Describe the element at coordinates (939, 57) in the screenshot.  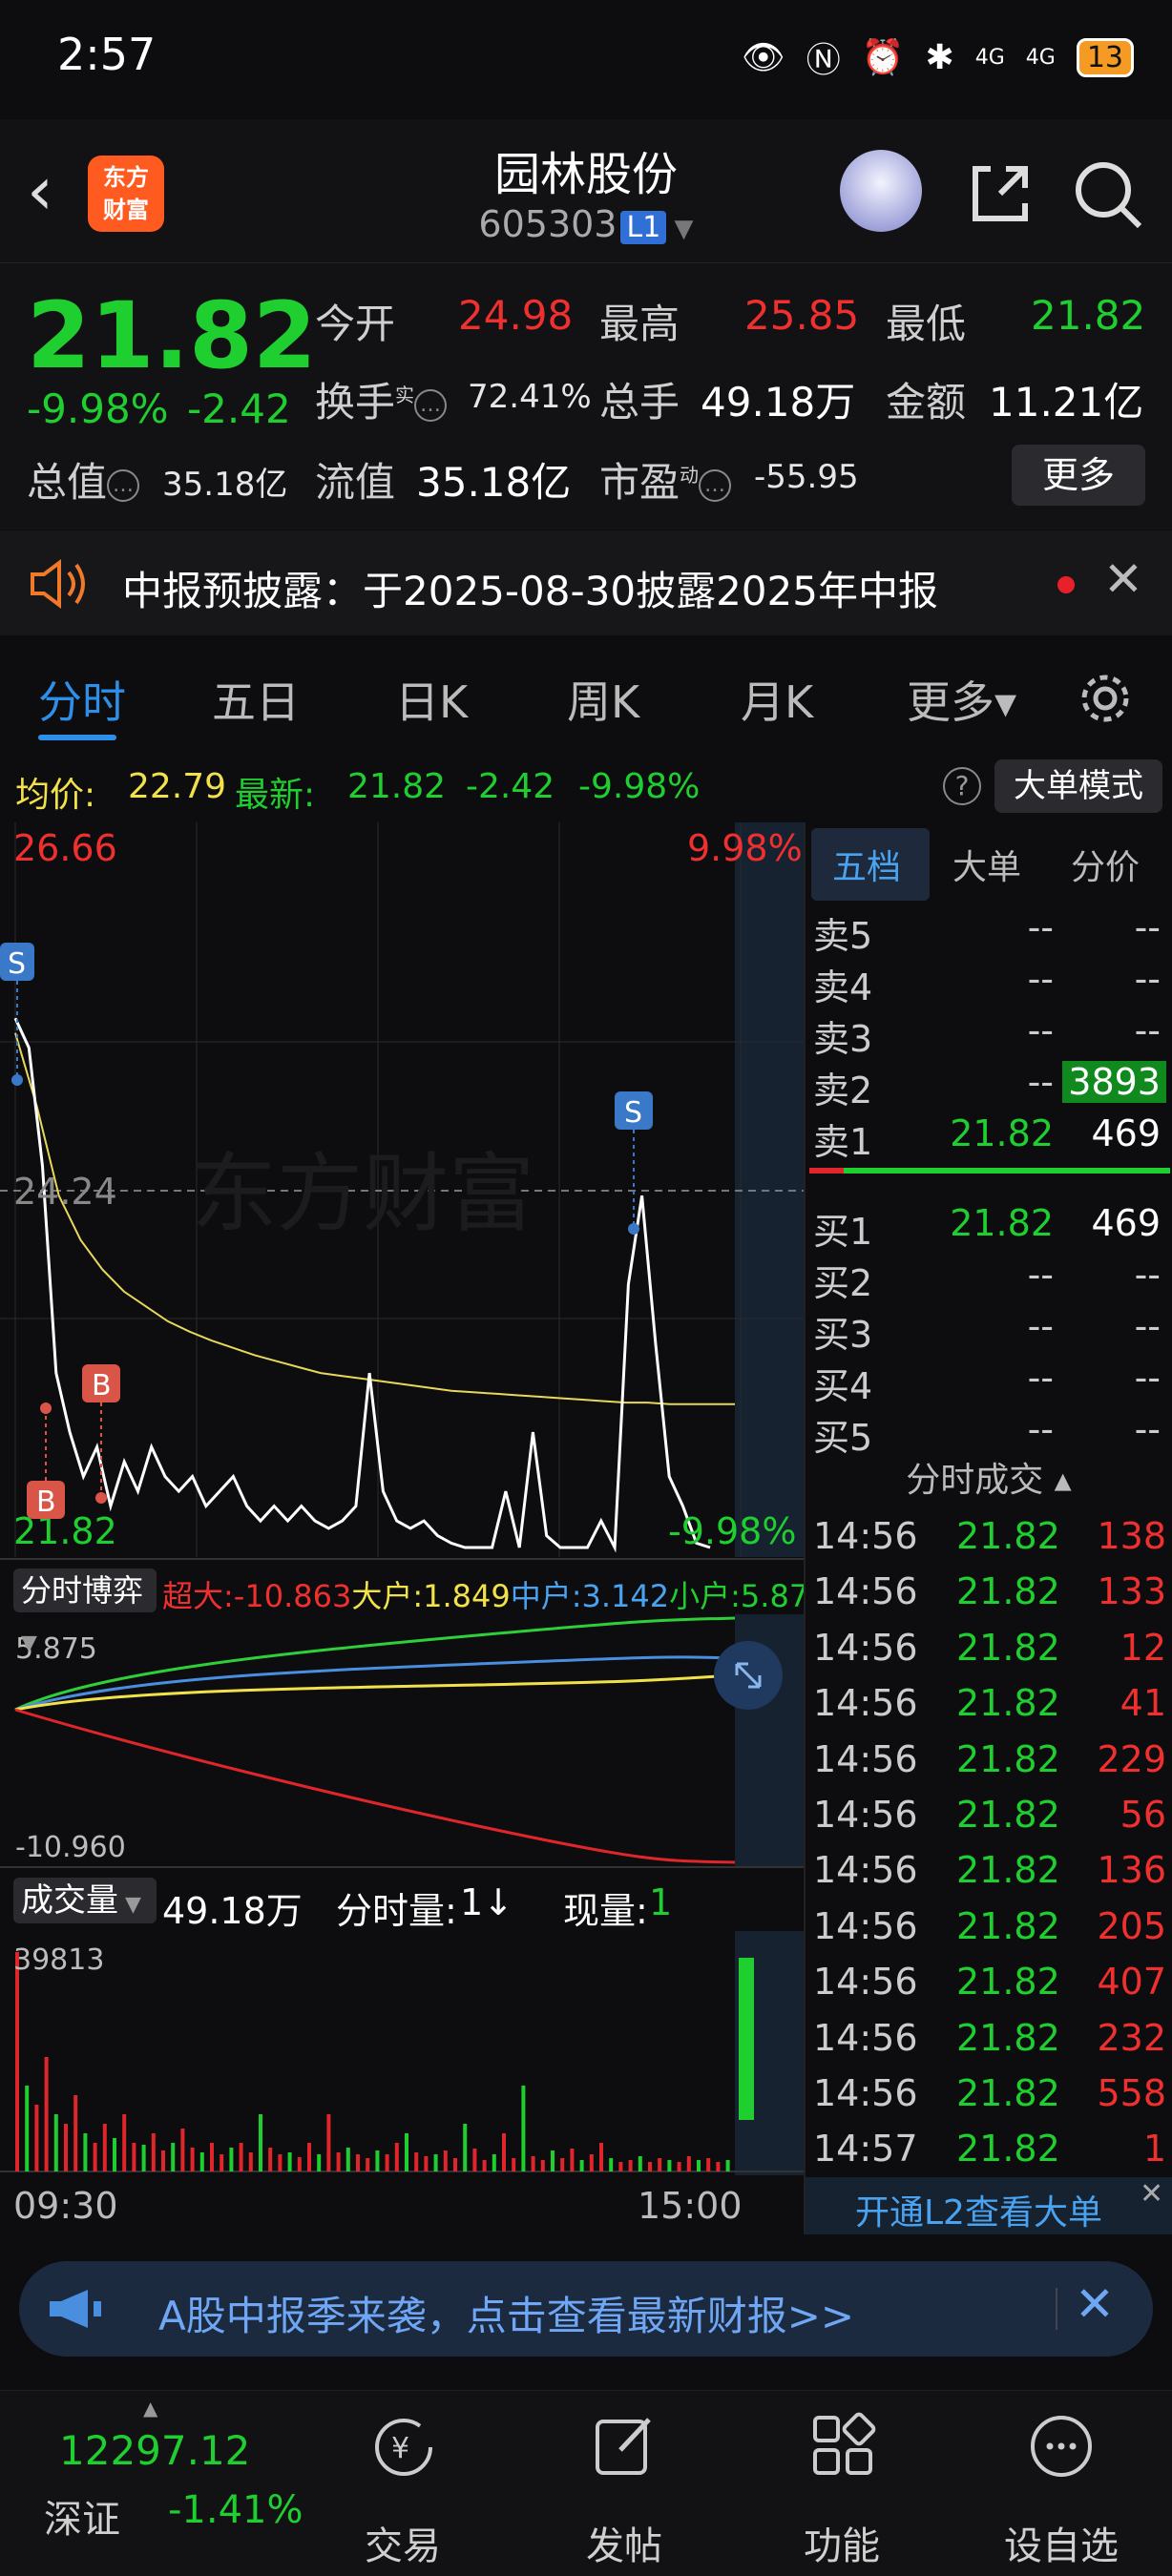
I see `bluetooth-icon: ✱` at that location.